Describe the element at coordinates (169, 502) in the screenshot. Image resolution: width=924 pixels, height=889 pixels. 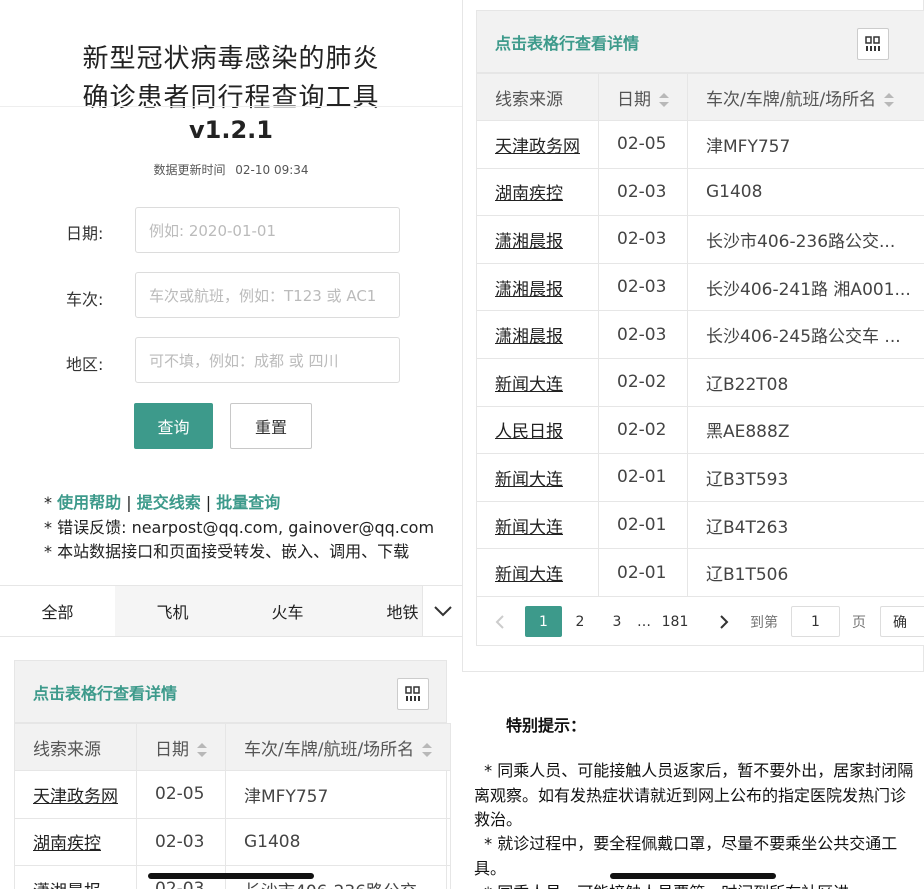
I see `submit-link: 提交线索` at that location.